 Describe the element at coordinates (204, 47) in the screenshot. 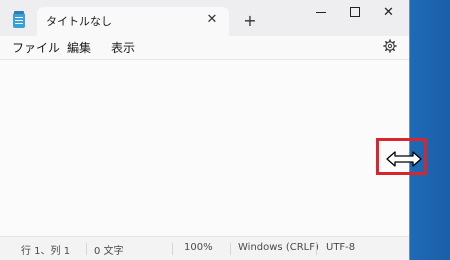

I see `menu-bar: ファイル 編集 表示` at that location.